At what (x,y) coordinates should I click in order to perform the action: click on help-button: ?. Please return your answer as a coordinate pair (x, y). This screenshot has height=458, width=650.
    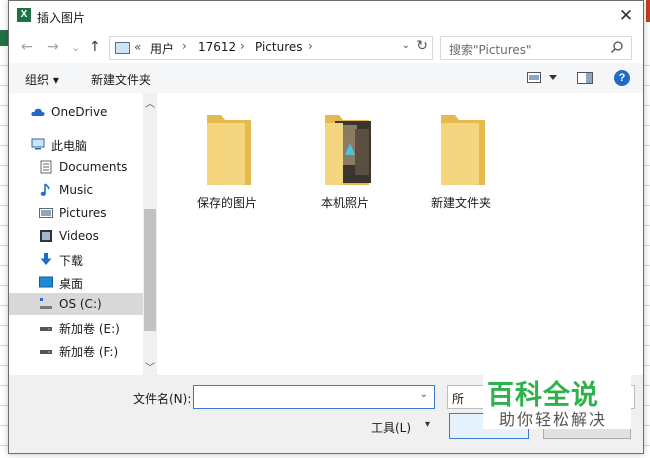
    Looking at the image, I should click on (622, 78).